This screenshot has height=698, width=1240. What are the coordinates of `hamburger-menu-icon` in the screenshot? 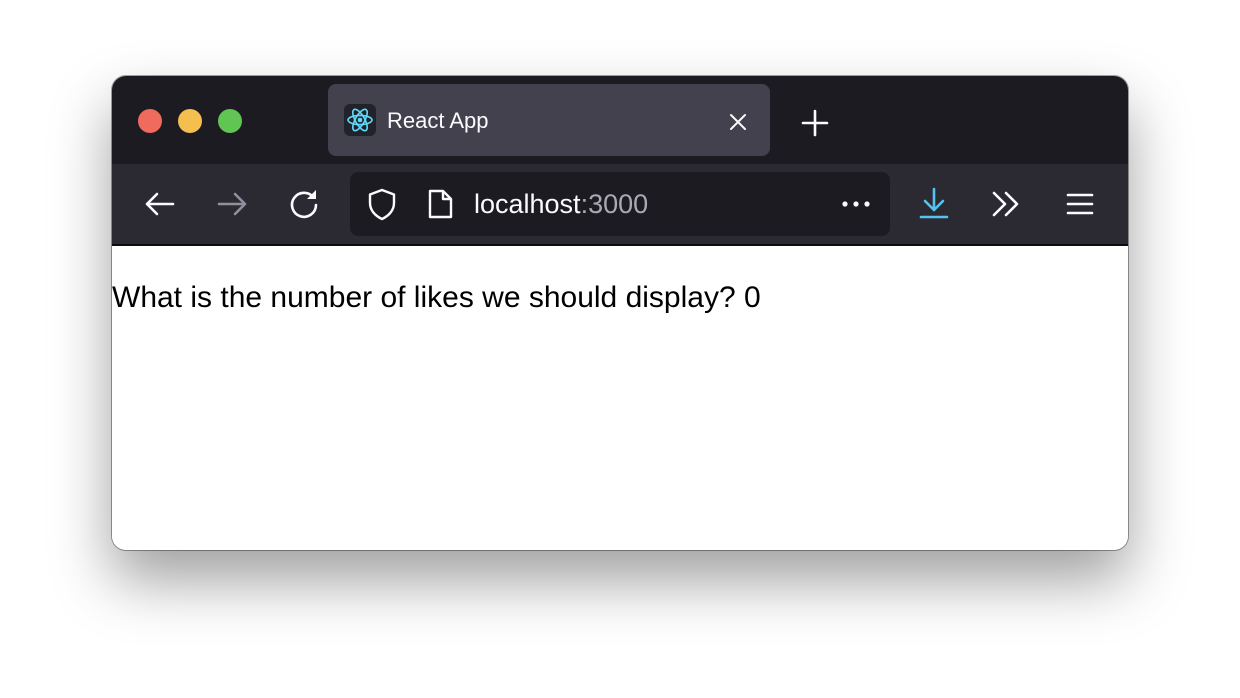 It's located at (1080, 204).